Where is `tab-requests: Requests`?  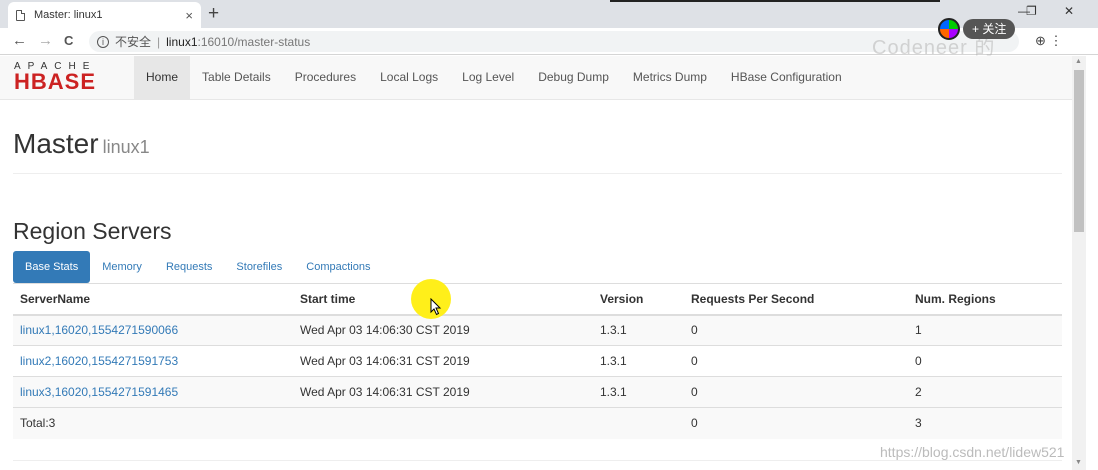
tab-requests: Requests is located at coordinates (189, 267).